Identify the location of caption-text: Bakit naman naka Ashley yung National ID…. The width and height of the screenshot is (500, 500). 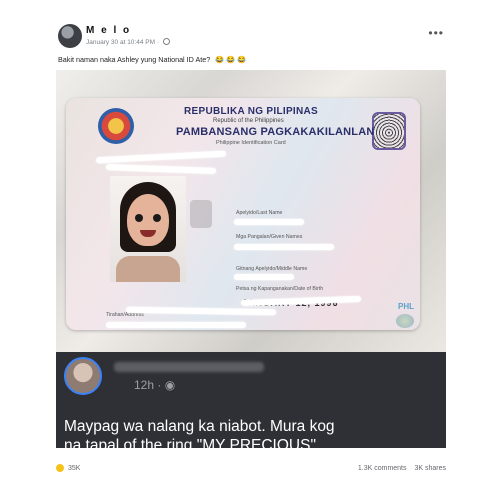
(134, 59).